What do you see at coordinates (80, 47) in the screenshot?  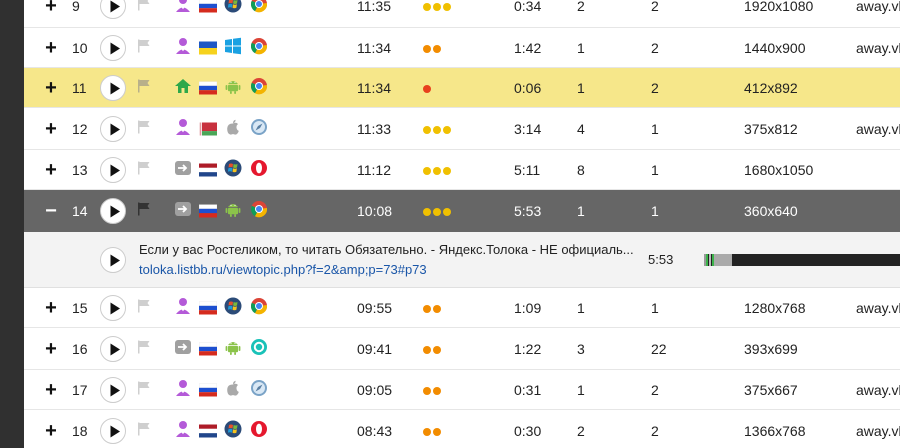 I see `visit-number: 10` at bounding box center [80, 47].